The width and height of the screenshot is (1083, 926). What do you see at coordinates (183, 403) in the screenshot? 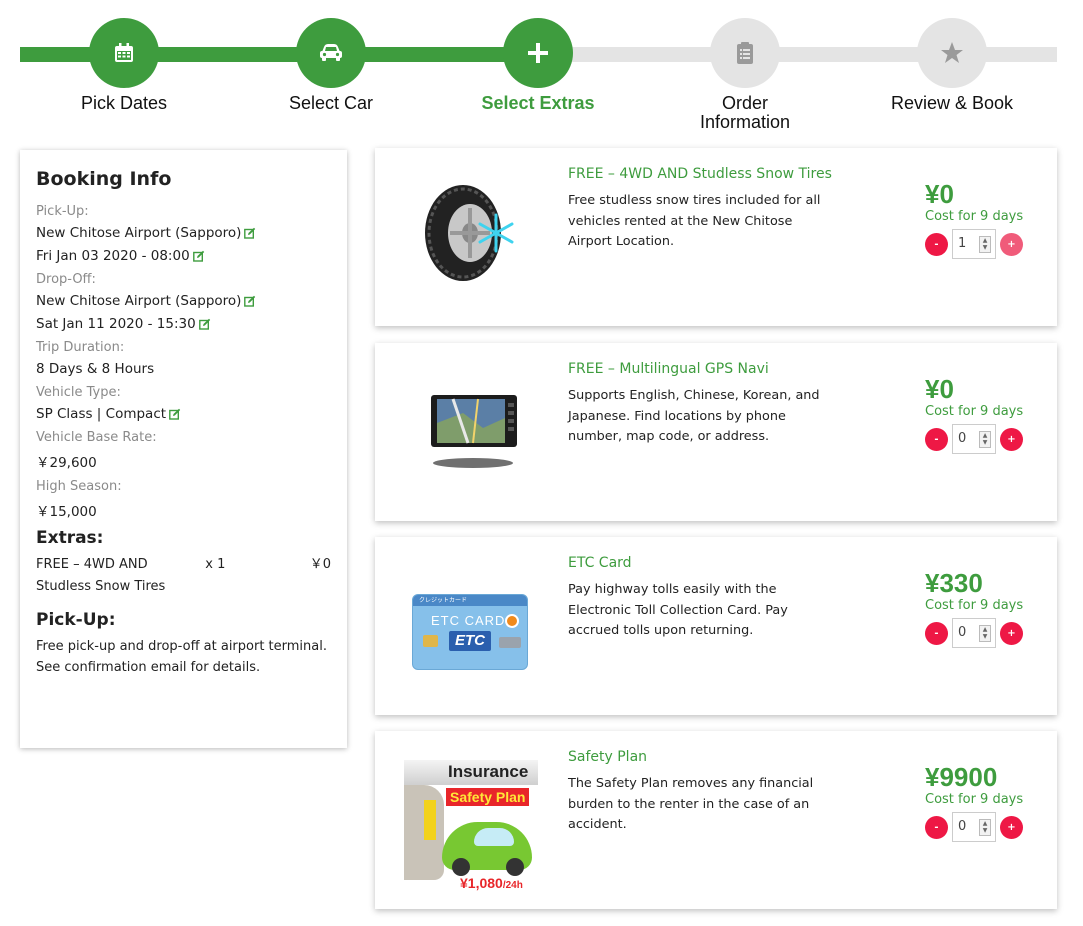
I see `vehicle-type-group: Vehicle Type: SP Class | Compact` at bounding box center [183, 403].